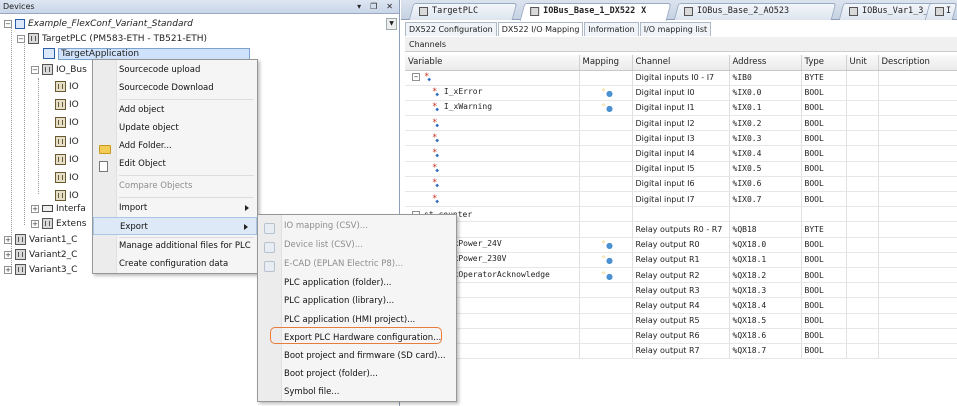  Describe the element at coordinates (681, 214) in the screenshot. I see `table-row: −st counter` at that location.